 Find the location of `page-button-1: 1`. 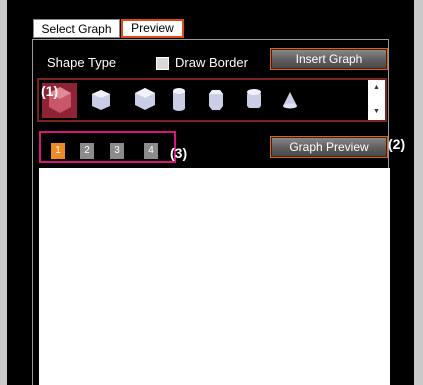

page-button-1: 1 is located at coordinates (58, 151).